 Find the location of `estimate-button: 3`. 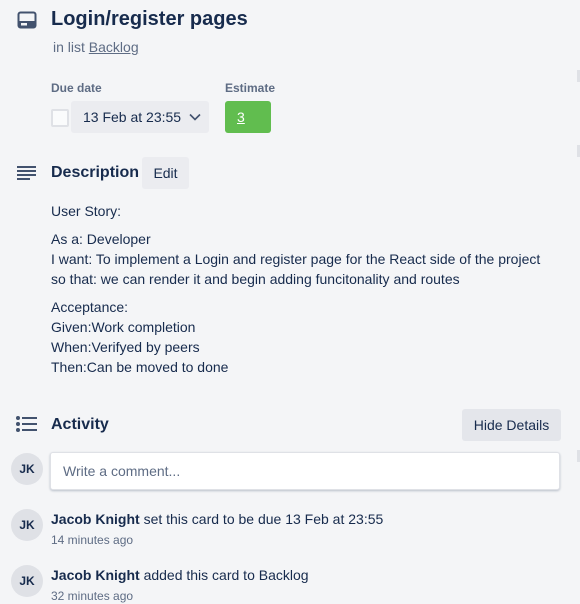

estimate-button: 3 is located at coordinates (248, 117).